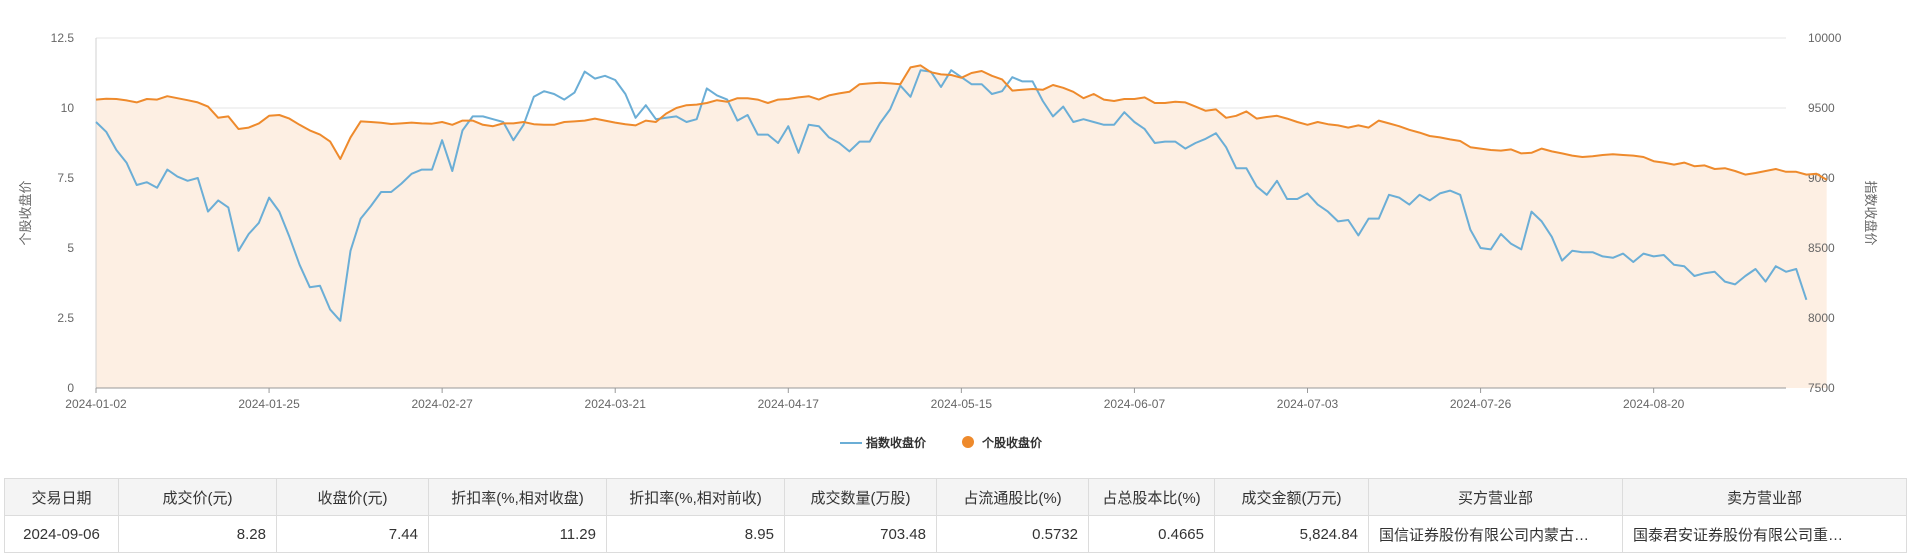 This screenshot has height=553, width=1910. Describe the element at coordinates (1012, 442) in the screenshot. I see `legend-label-stock: 个股收盘价` at that location.